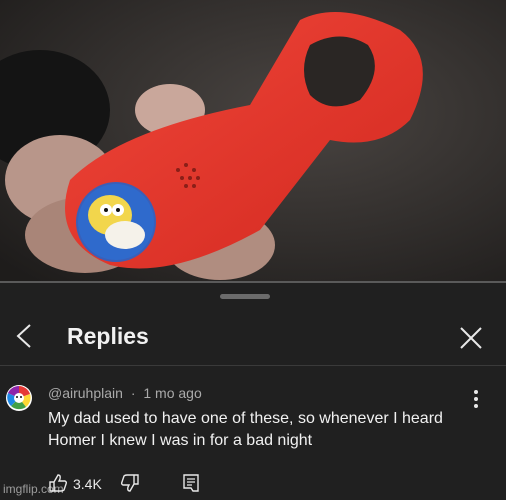 The image size is (506, 500). I want to click on header-divider, so click(253, 365).